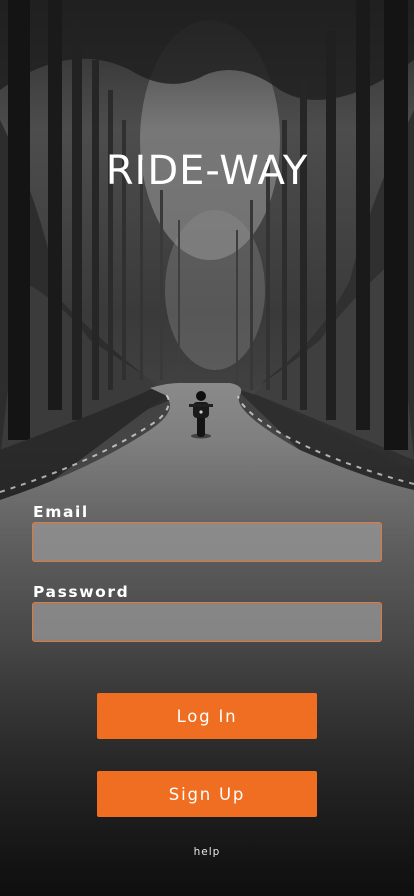 The image size is (414, 896). What do you see at coordinates (81, 592) in the screenshot?
I see `password-label: Password` at bounding box center [81, 592].